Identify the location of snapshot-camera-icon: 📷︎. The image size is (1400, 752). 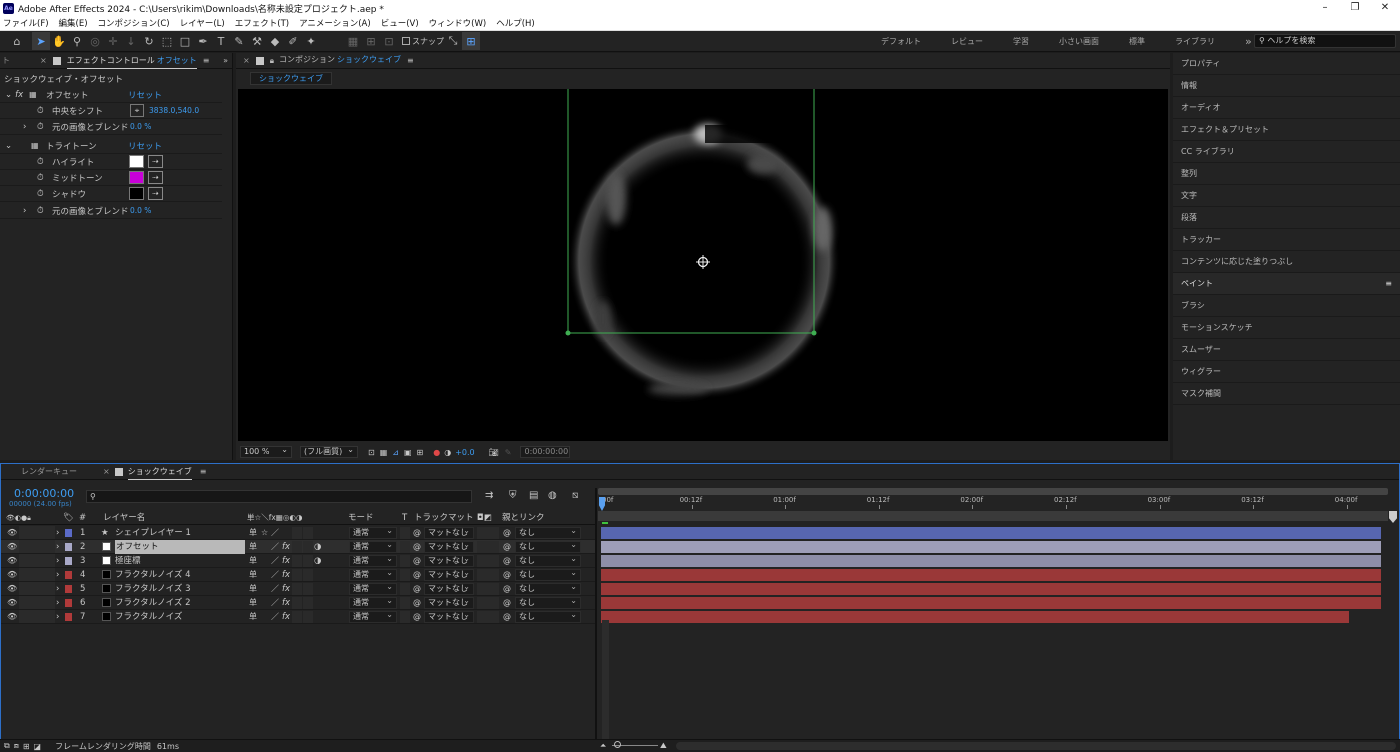
(494, 452).